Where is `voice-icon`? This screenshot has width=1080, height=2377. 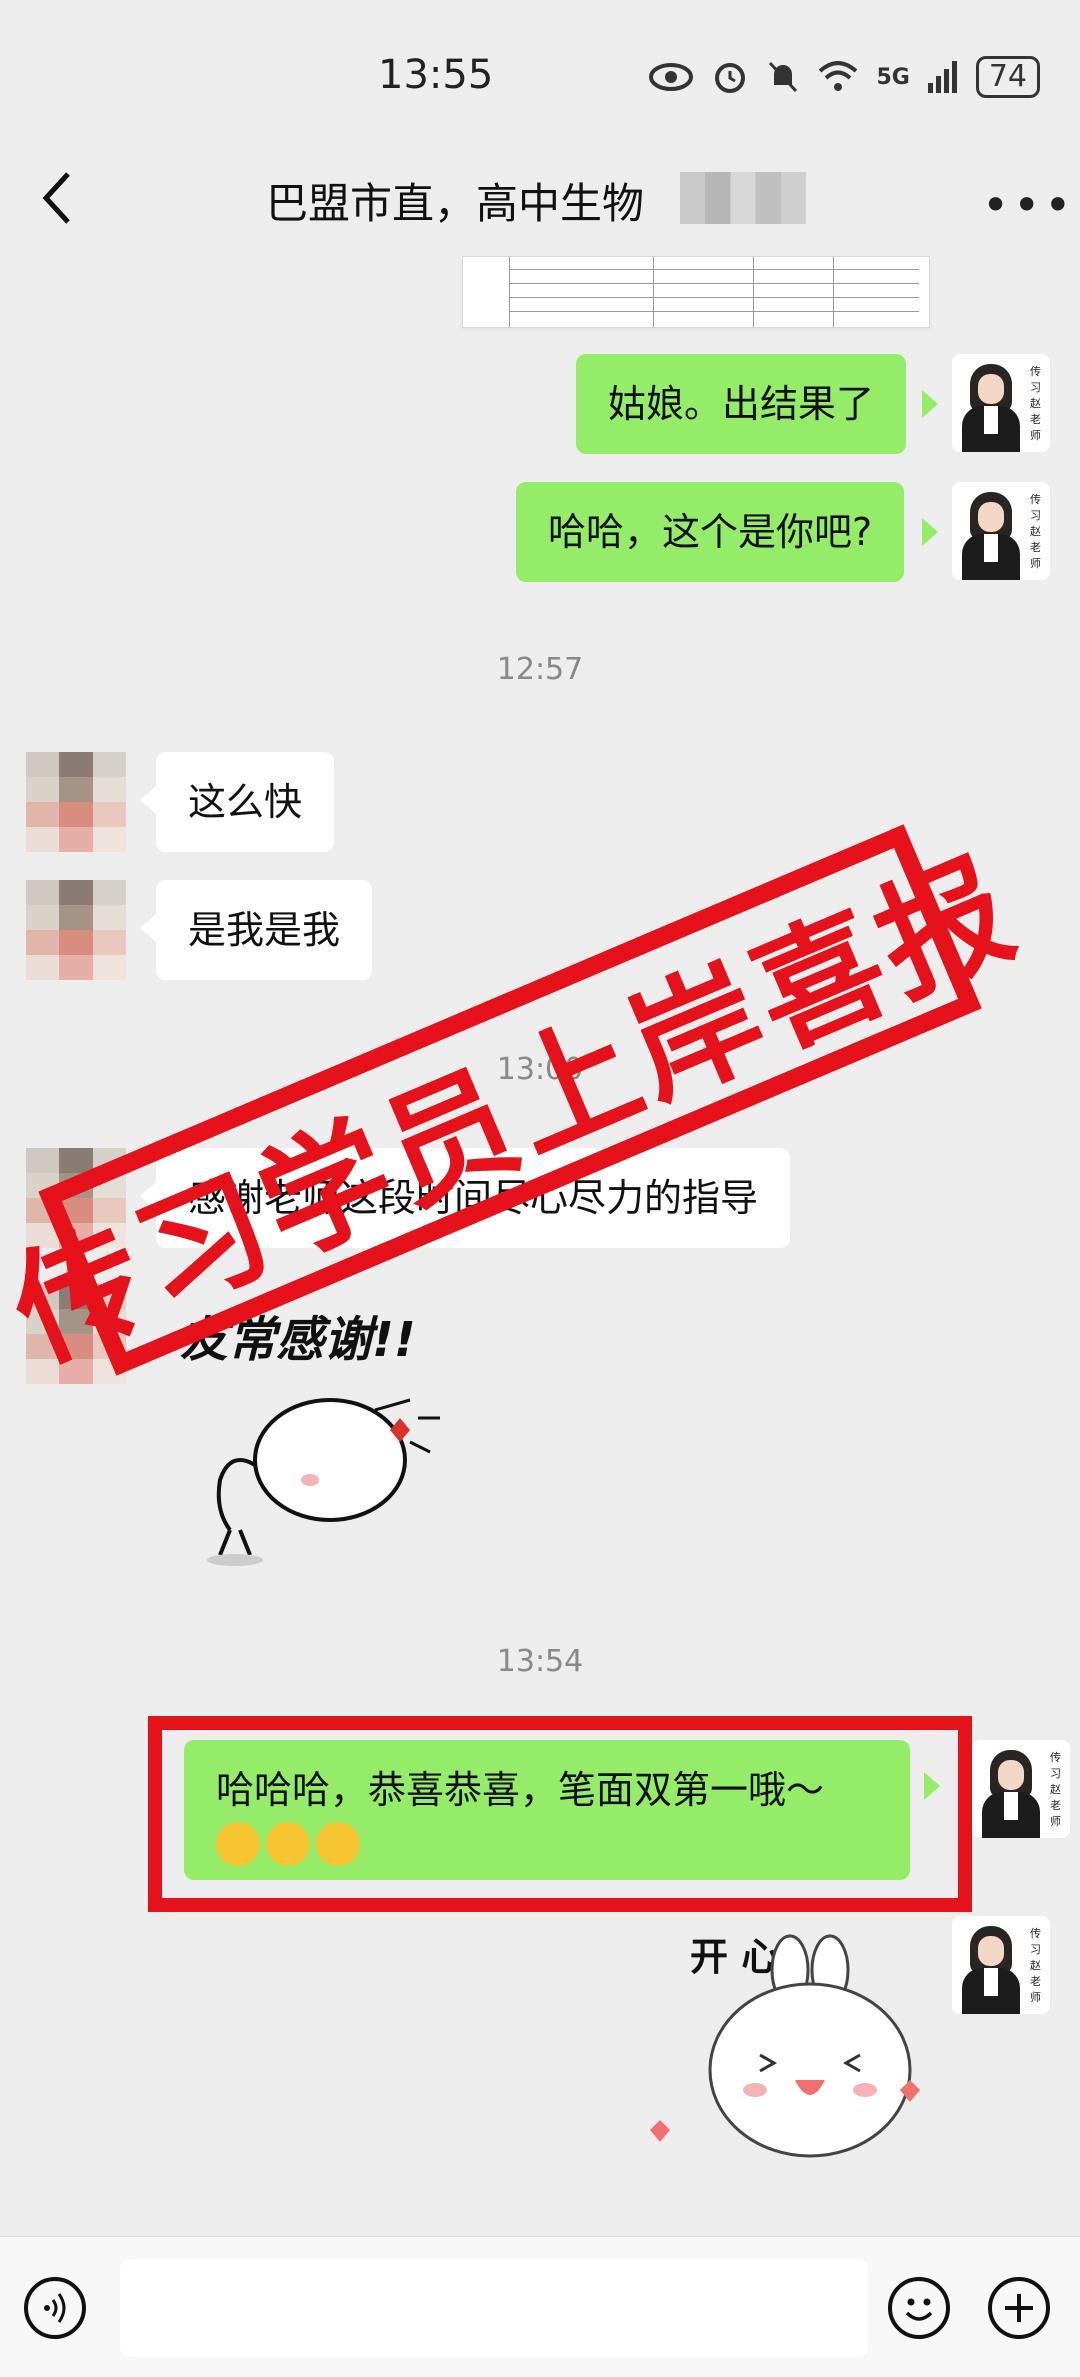
voice-icon is located at coordinates (55, 2308).